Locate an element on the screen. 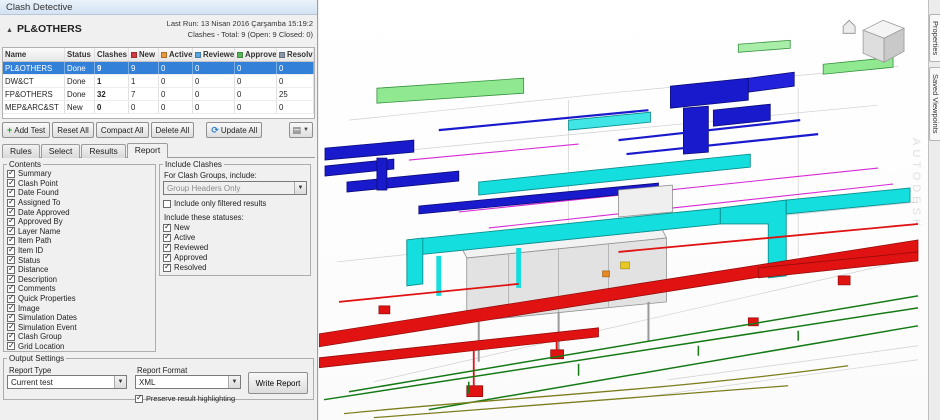  check-item-layer-name: Layer Name is located at coordinates (79, 231).